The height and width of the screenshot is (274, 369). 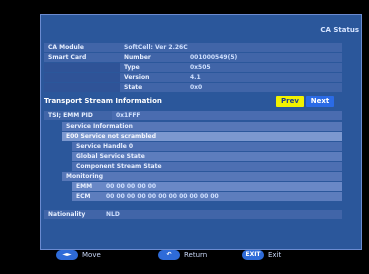 What do you see at coordinates (153, 67) in the screenshot?
I see `type-label: Type` at bounding box center [153, 67].